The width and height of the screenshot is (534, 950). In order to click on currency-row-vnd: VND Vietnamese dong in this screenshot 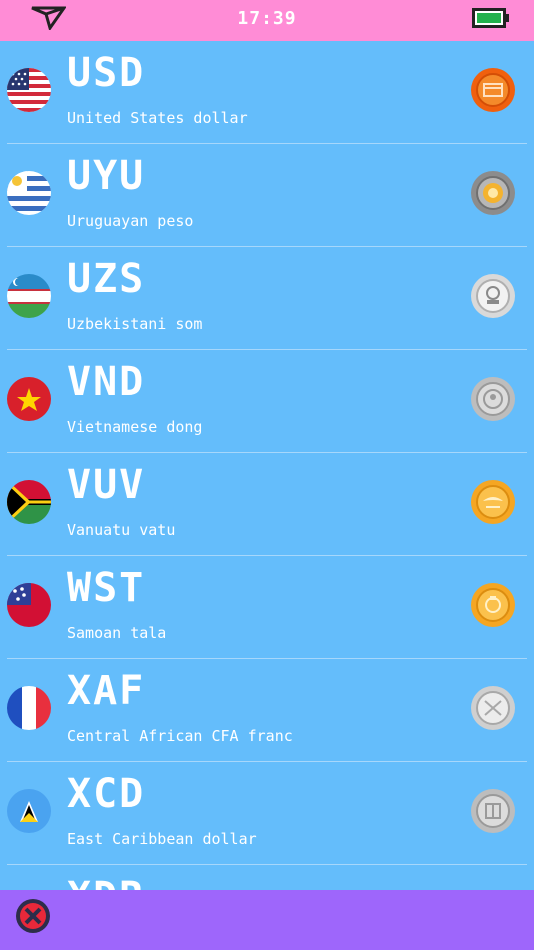, I will do `click(267, 401)`.